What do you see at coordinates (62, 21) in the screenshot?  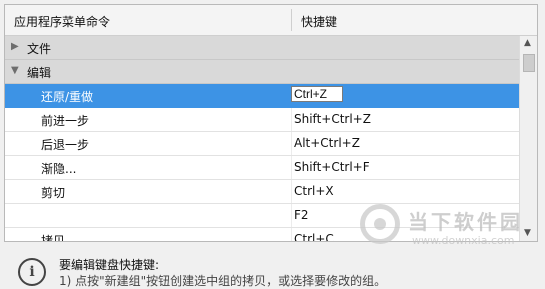 I see `column-header-command: 应用程序菜单命令` at bounding box center [62, 21].